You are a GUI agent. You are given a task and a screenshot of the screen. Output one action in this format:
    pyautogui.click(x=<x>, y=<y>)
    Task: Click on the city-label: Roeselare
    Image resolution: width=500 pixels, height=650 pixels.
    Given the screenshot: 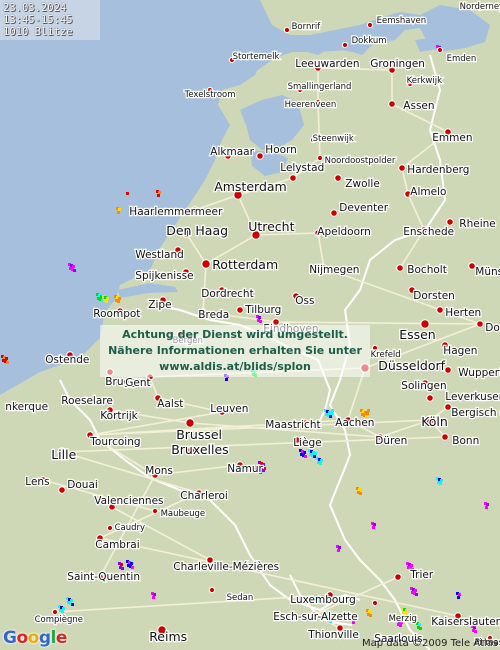 What is the action you would take?
    pyautogui.click(x=87, y=401)
    